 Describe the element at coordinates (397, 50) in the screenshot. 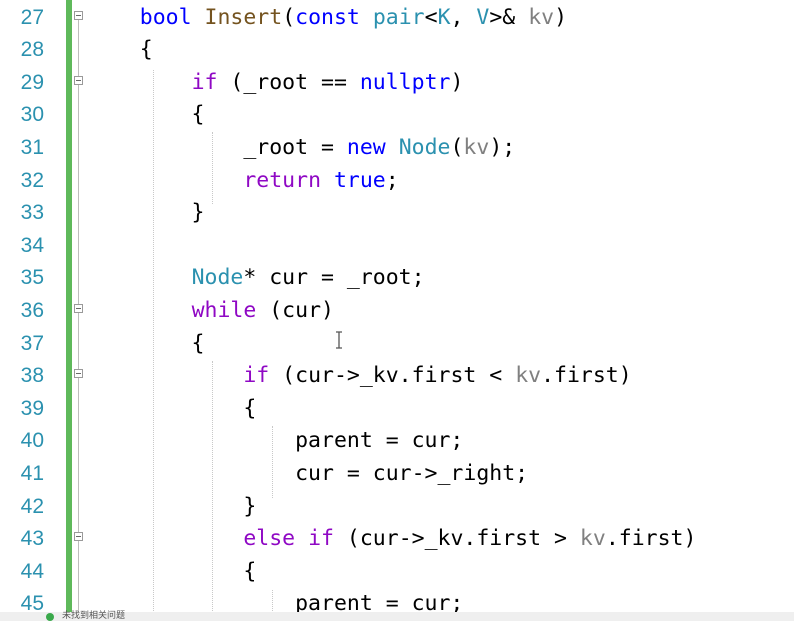

I see `code-line: 28 {` at that location.